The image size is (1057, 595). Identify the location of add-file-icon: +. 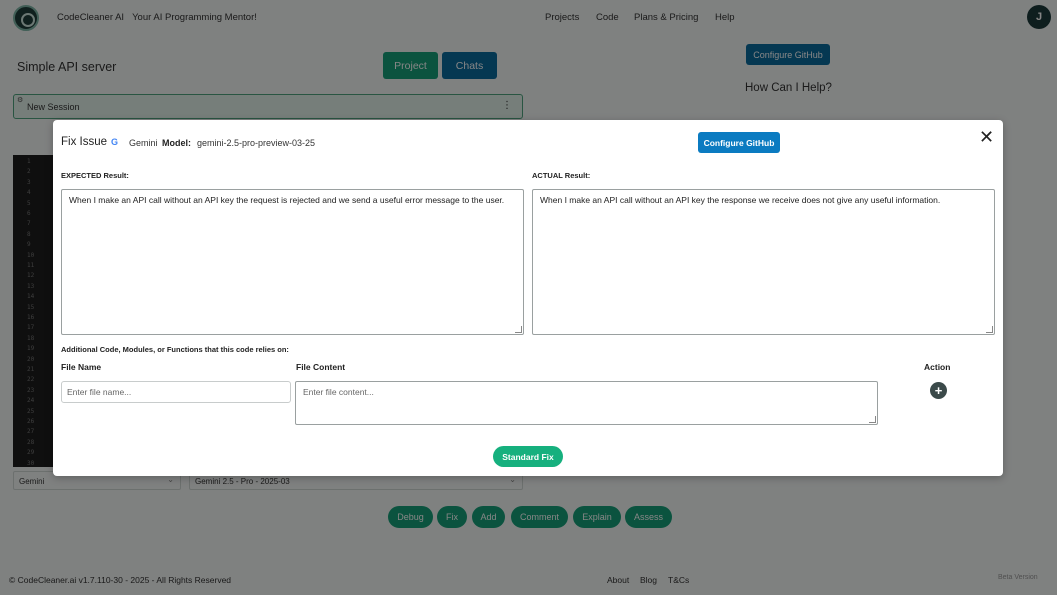
(938, 390).